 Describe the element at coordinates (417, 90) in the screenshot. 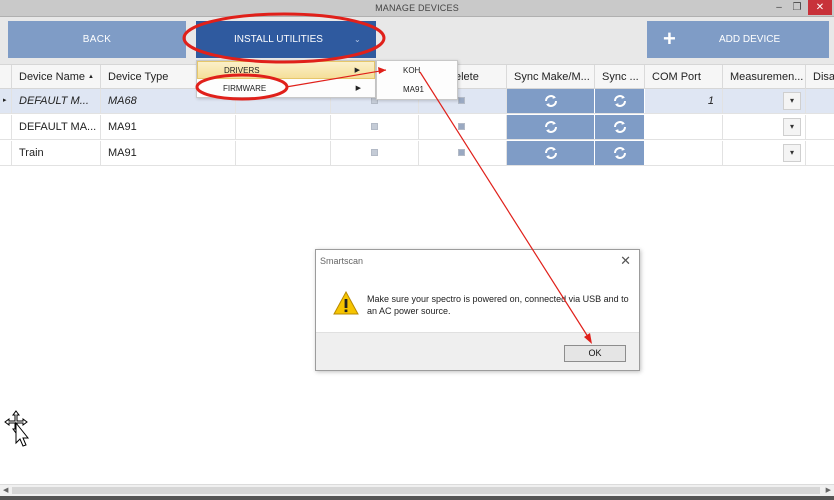

I see `submenu-item-ma91: MA91` at that location.